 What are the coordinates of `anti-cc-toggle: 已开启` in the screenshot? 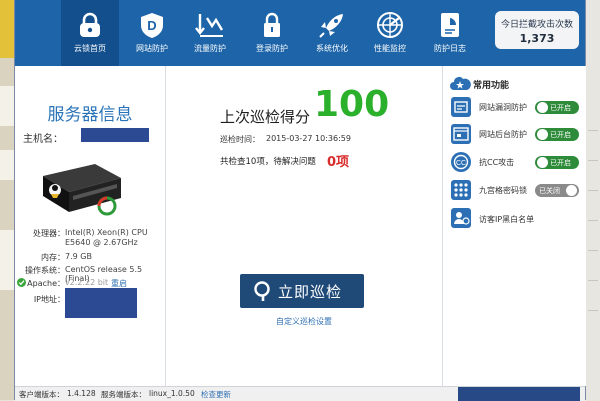 It's located at (557, 162).